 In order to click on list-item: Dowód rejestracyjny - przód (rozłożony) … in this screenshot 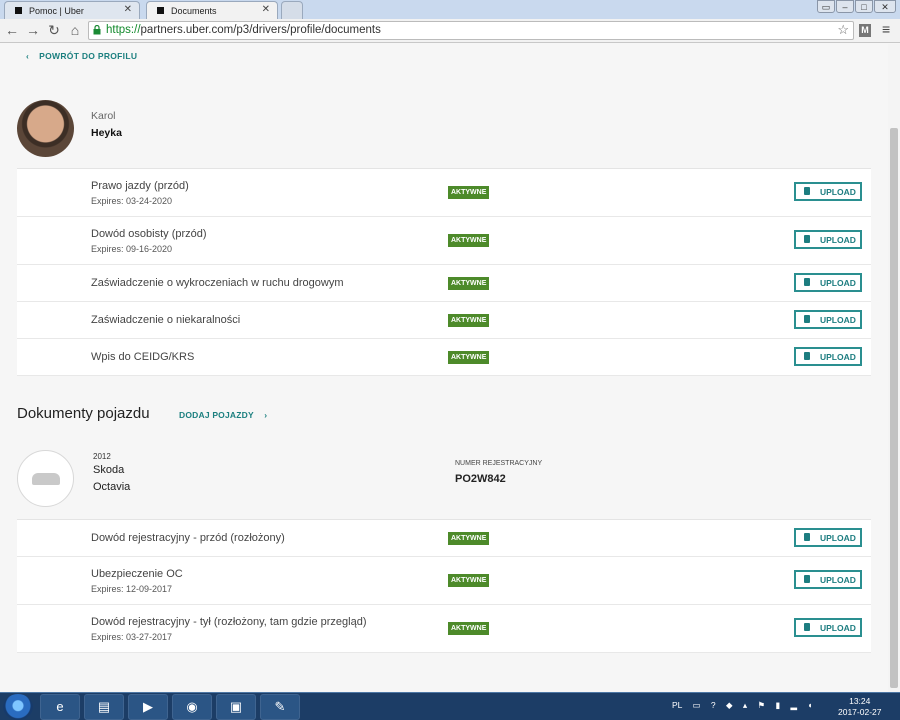, I will do `click(444, 538)`.